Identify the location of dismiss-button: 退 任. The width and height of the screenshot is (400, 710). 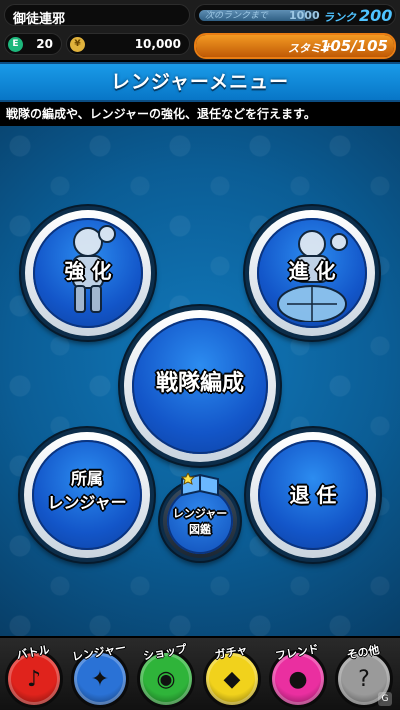
(313, 495).